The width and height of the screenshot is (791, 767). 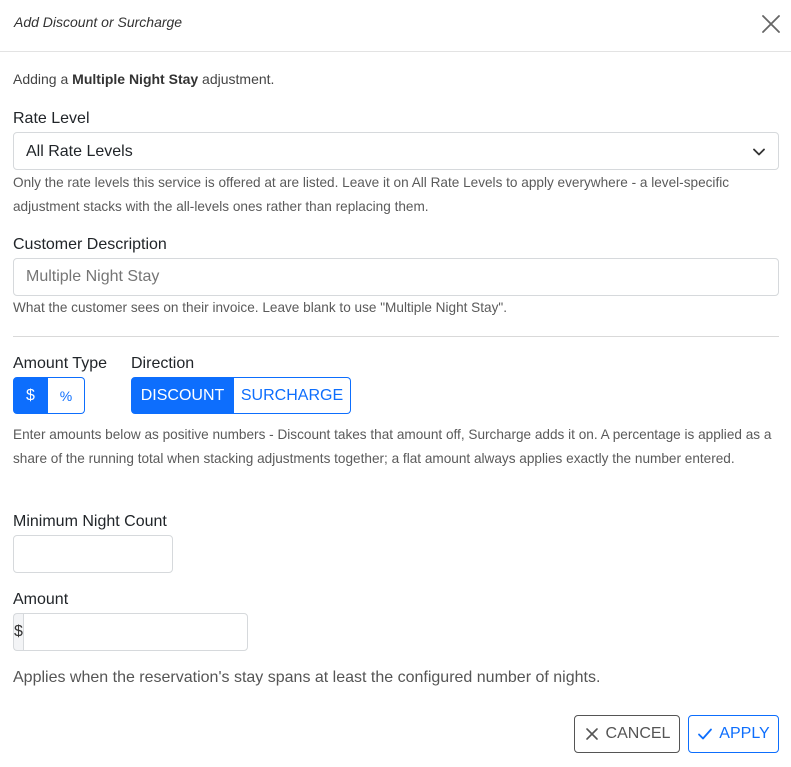 What do you see at coordinates (759, 152) in the screenshot?
I see `chevron-down-icon` at bounding box center [759, 152].